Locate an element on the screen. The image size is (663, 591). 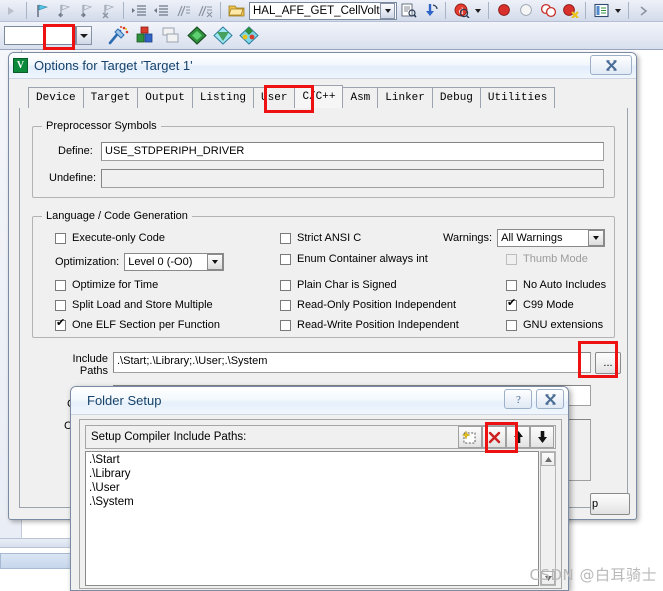
debug-dropdown-icon is located at coordinates (478, 11).